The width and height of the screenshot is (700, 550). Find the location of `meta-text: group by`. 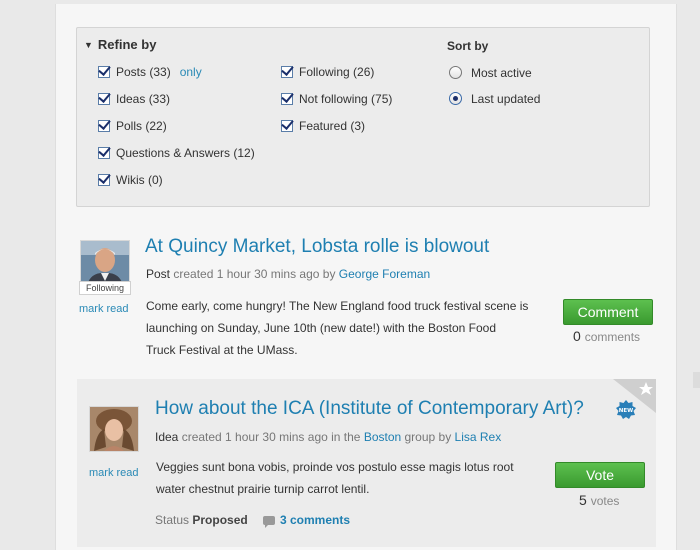

meta-text: group by is located at coordinates (428, 437).